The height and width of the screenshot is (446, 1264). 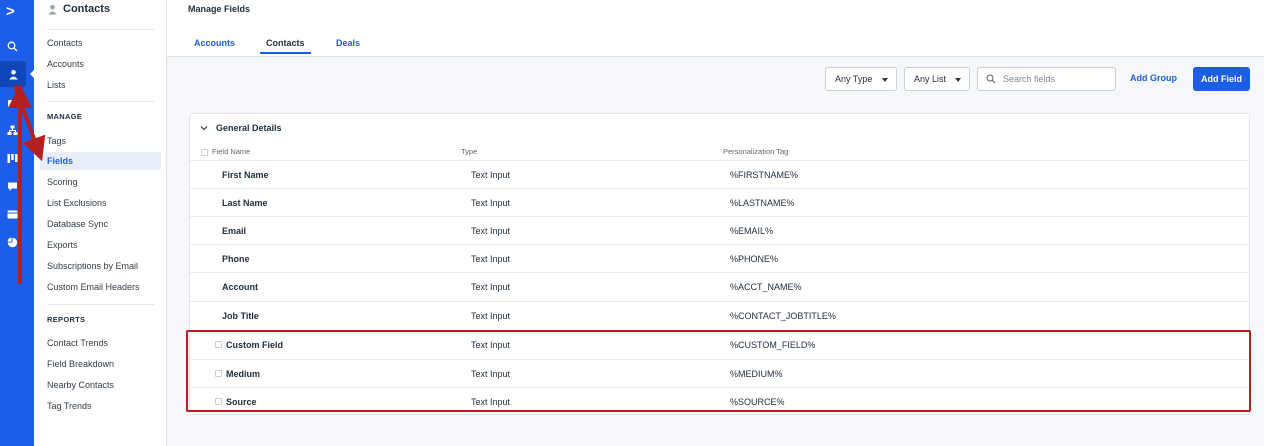 What do you see at coordinates (12, 103) in the screenshot?
I see `campaigns-icon` at bounding box center [12, 103].